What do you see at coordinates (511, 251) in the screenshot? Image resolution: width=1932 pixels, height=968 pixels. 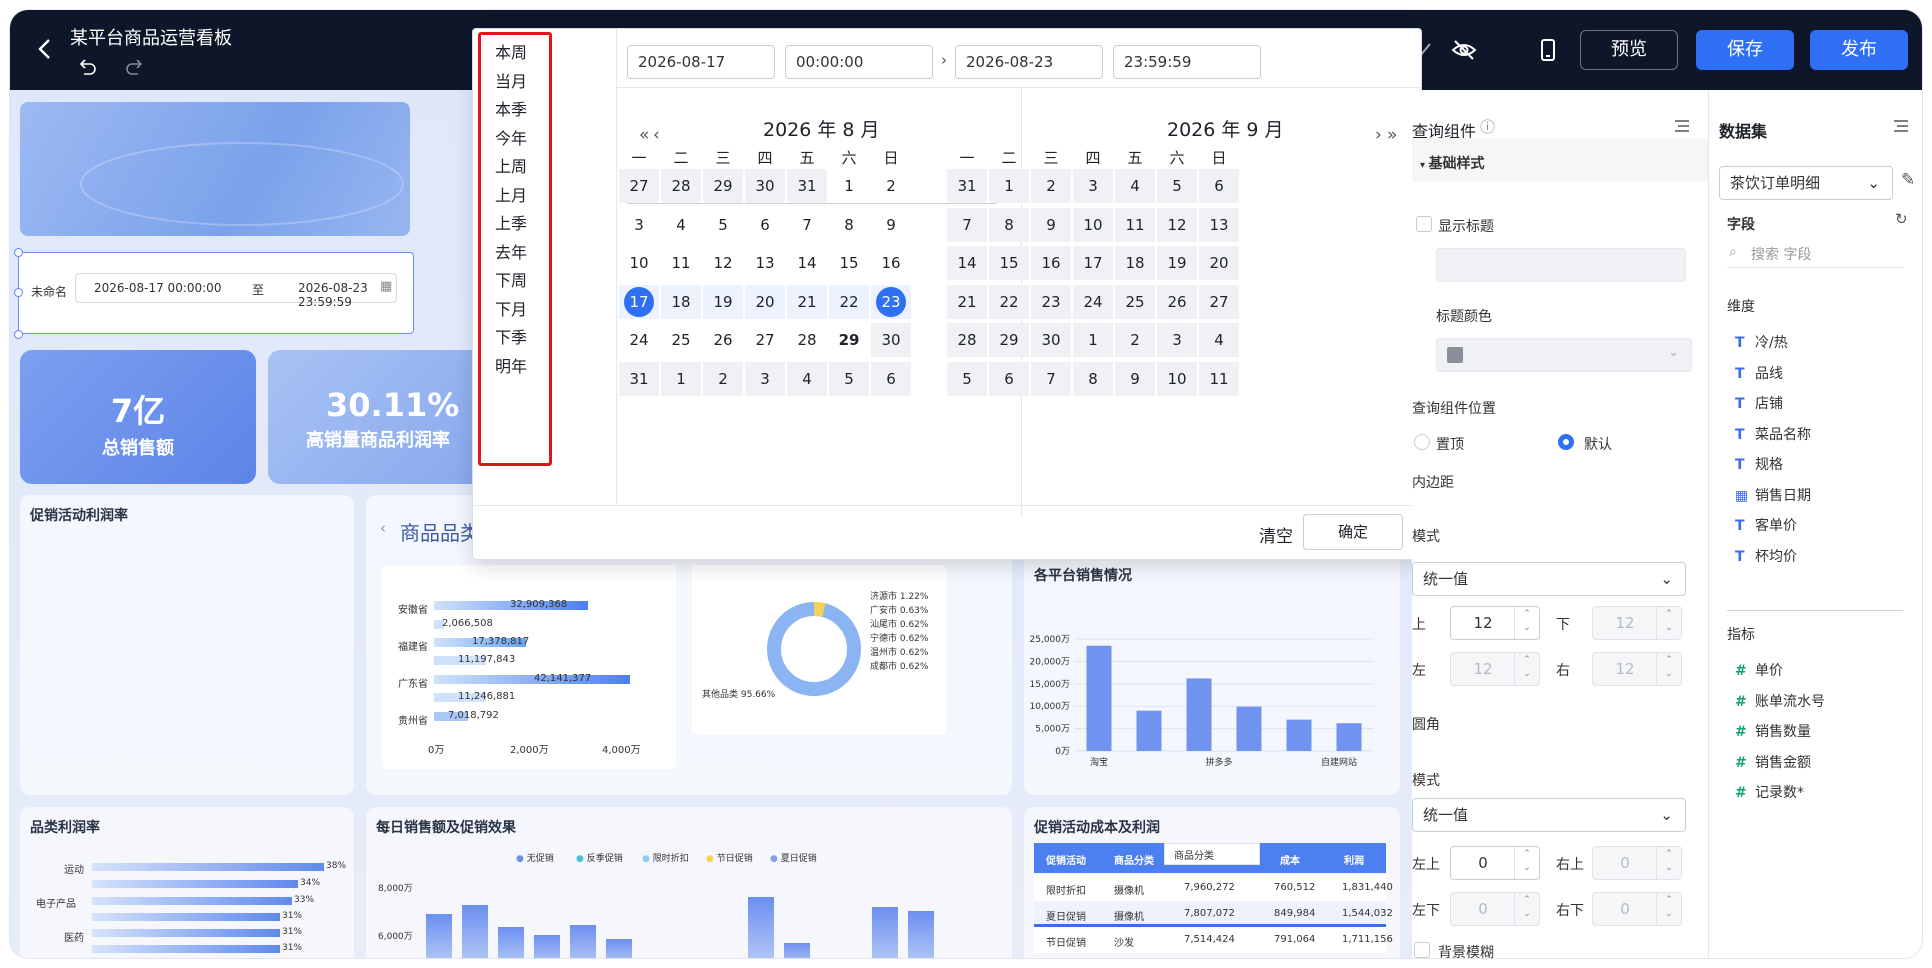 I see `preset-item: 去年` at bounding box center [511, 251].